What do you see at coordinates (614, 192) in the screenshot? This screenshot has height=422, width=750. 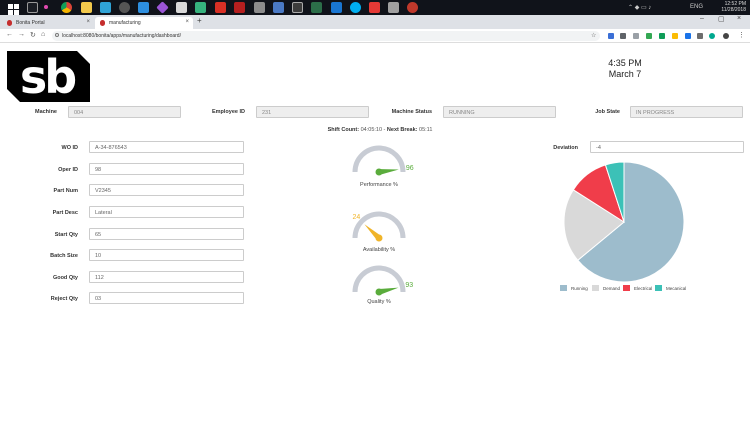 I see `pie-slice-mecanical` at bounding box center [614, 192].